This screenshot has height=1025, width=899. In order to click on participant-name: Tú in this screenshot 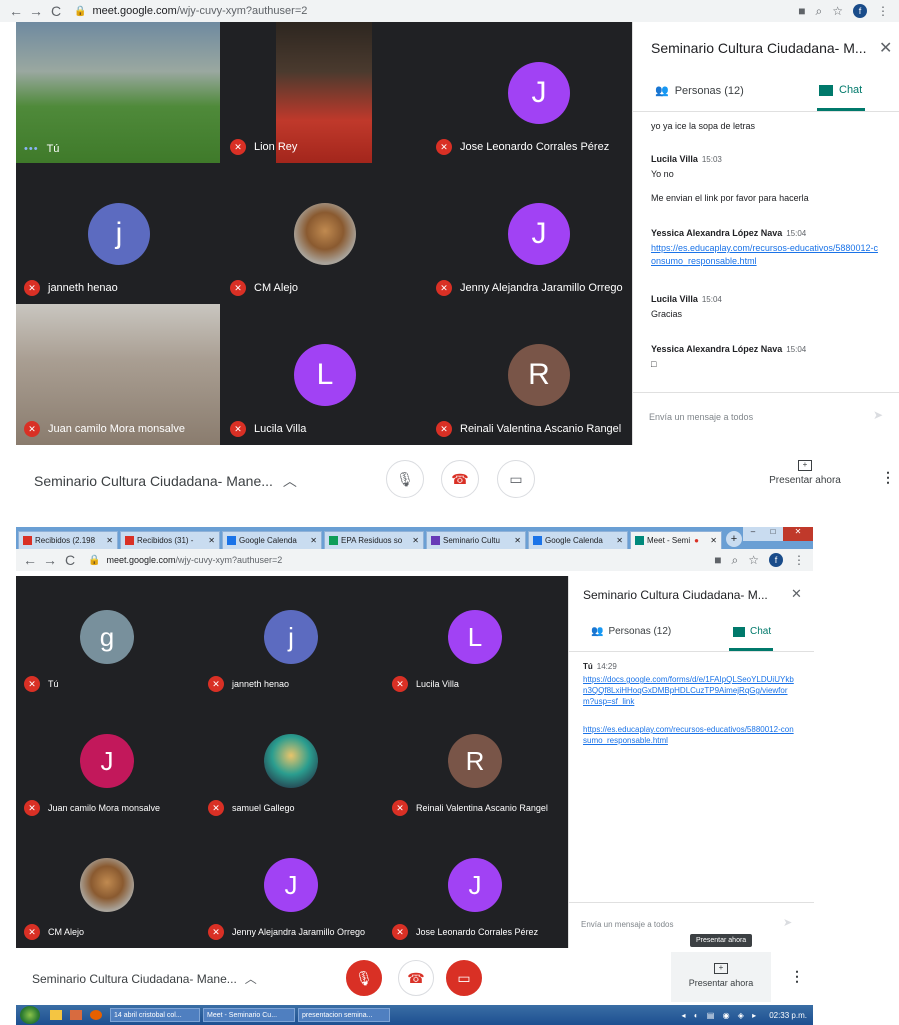, I will do `click(53, 684)`.